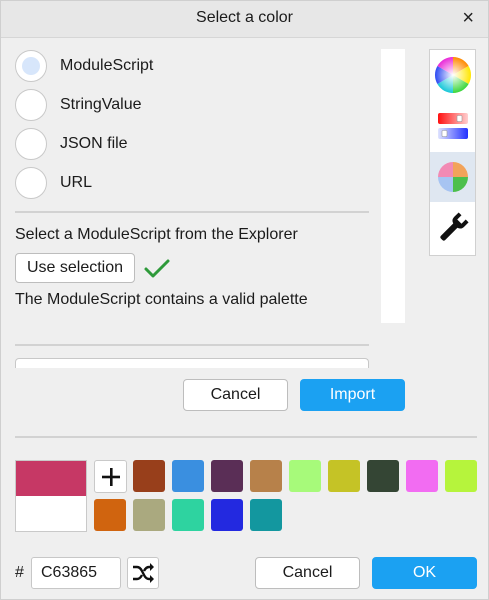  I want to click on mode-palette, so click(452, 177).